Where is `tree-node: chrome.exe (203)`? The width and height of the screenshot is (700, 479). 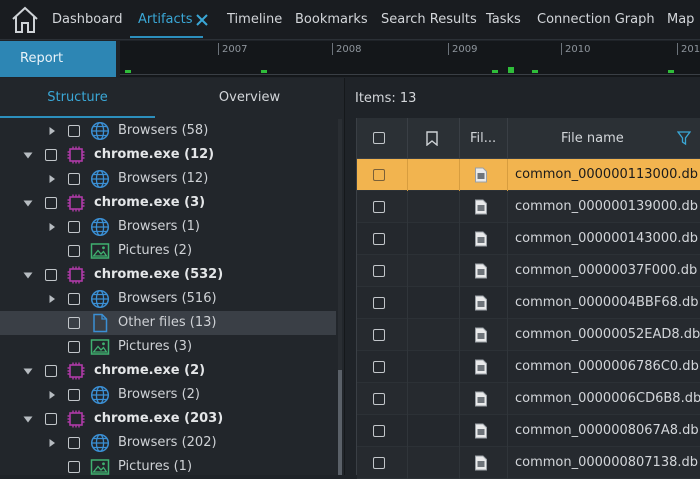 tree-node: chrome.exe (203) is located at coordinates (168, 419).